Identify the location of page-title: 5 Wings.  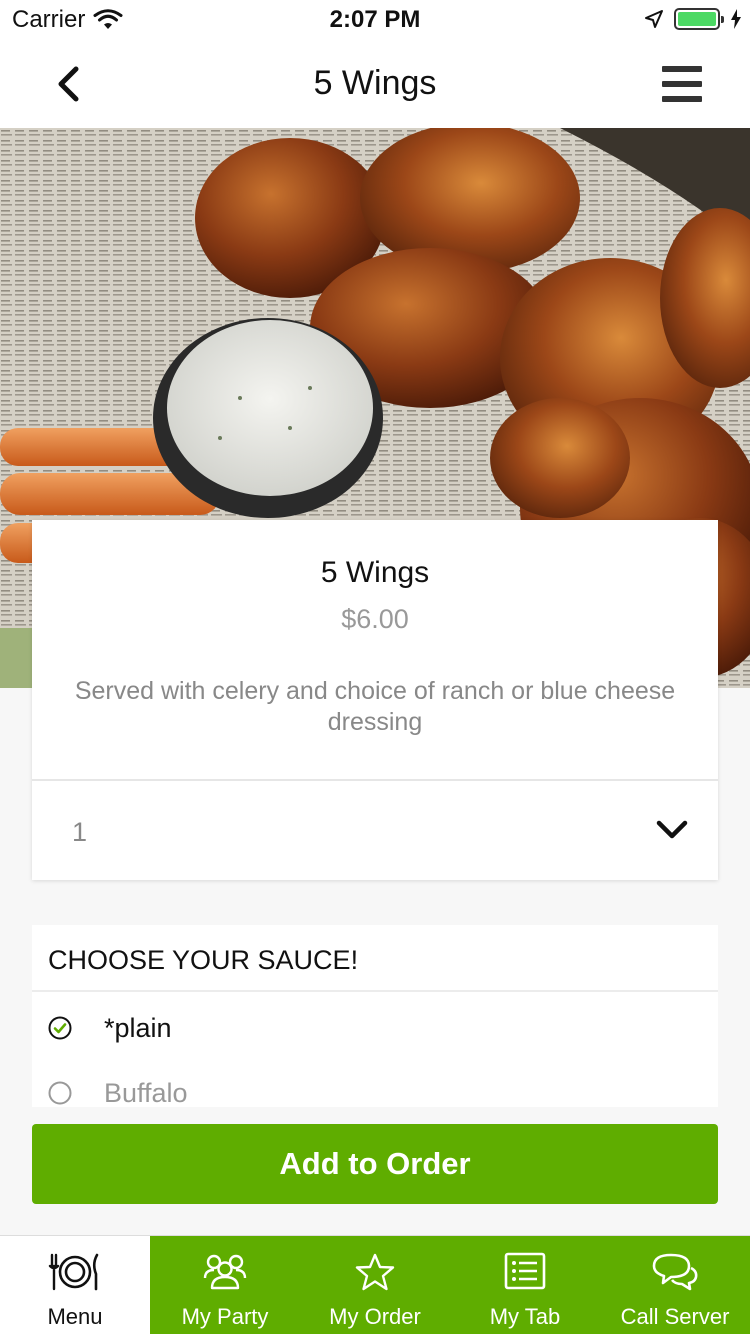
(375, 83).